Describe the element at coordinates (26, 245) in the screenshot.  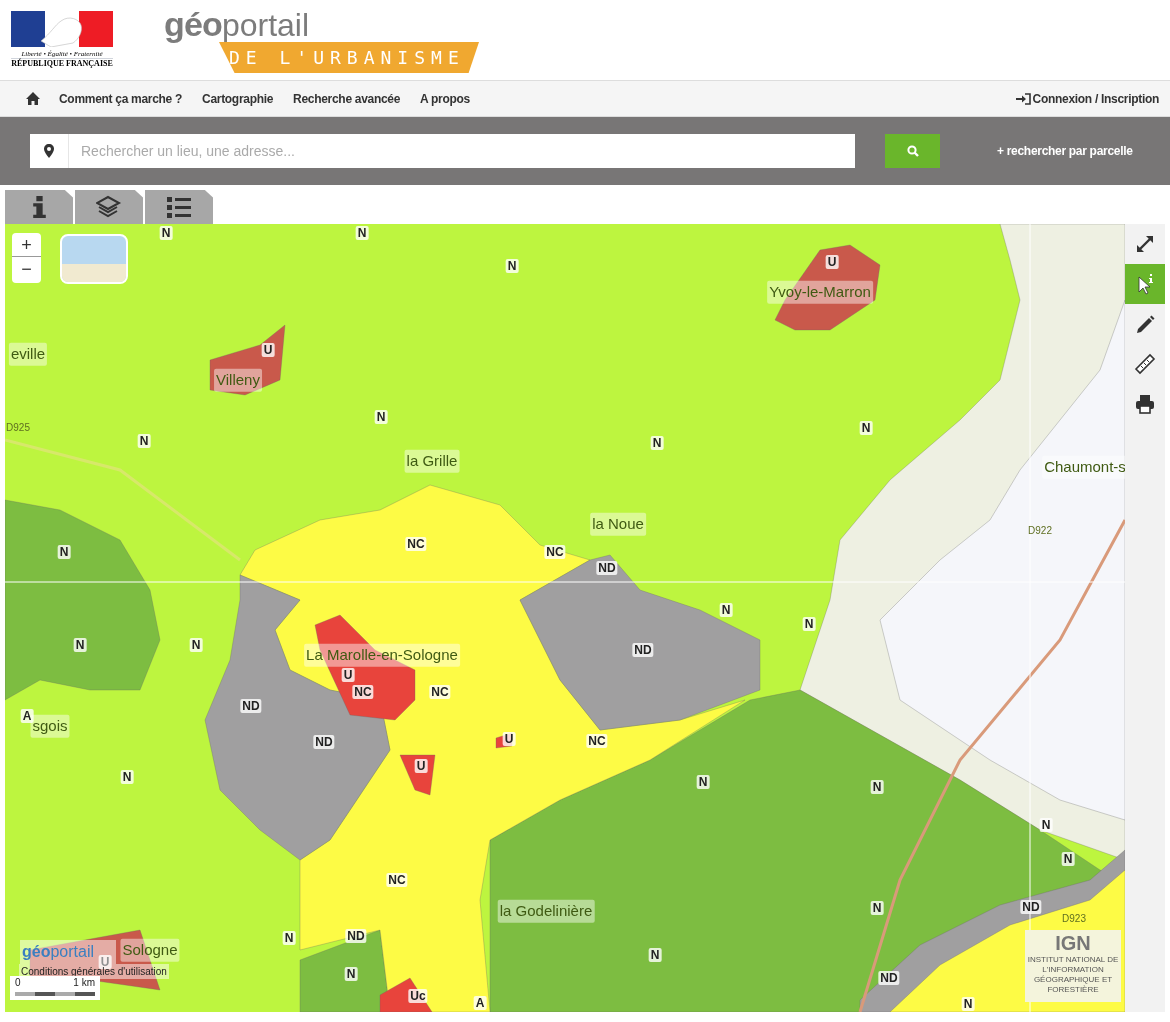
I see `zoom-in-button: +` at that location.